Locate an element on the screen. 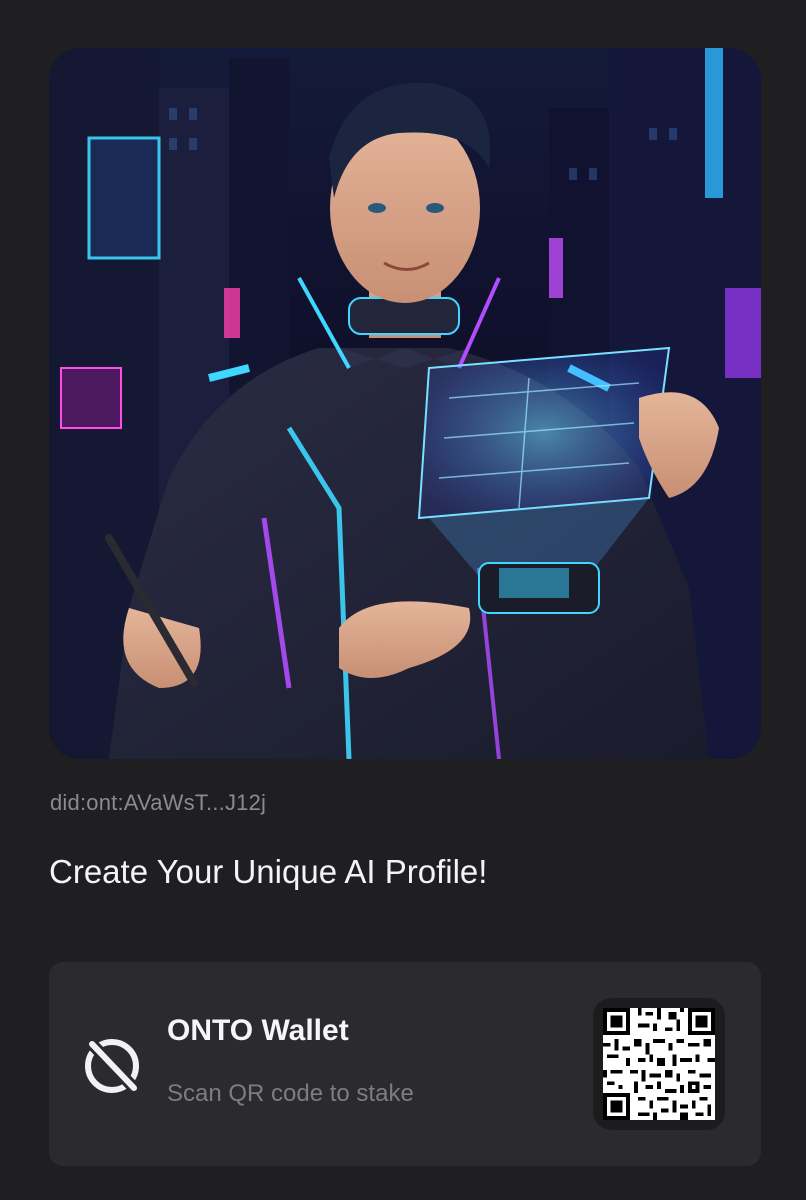 Image resolution: width=806 pixels, height=1200 pixels. onto-logo-icon is located at coordinates (113, 1066).